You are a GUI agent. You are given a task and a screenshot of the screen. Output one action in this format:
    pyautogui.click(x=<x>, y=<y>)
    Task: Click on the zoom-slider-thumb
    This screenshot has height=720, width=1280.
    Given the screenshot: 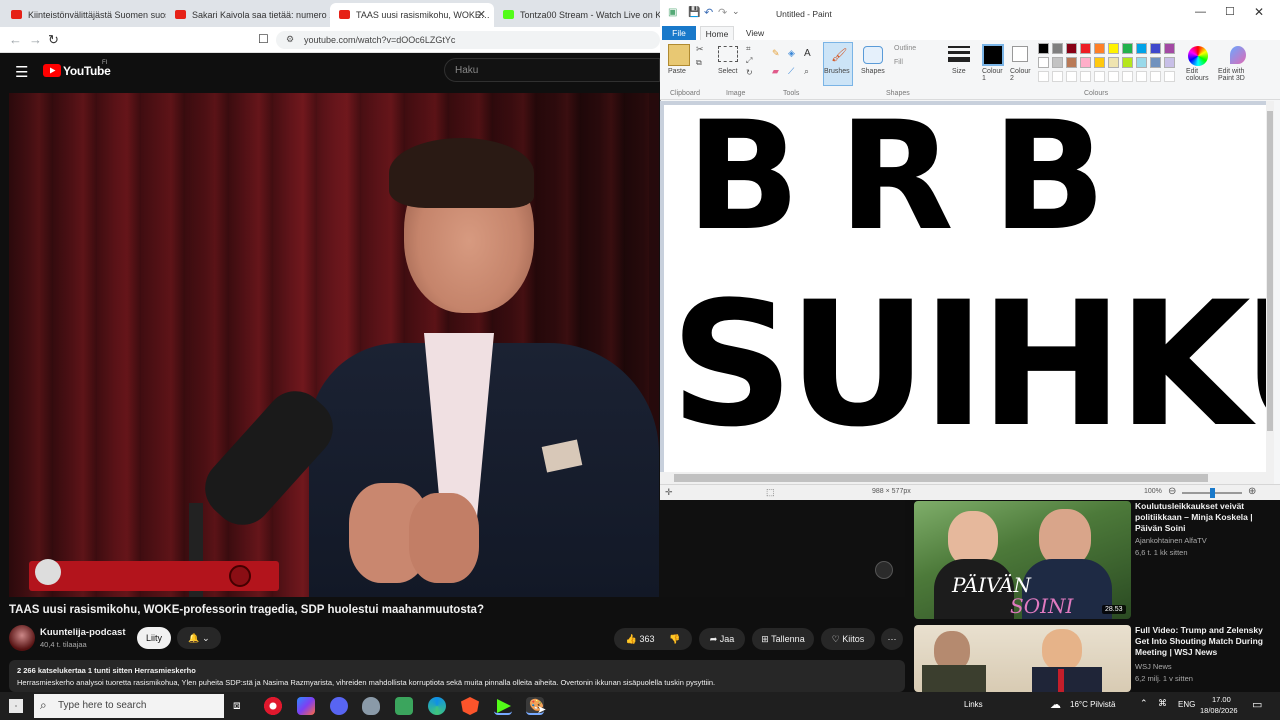 What is the action you would take?
    pyautogui.click(x=1212, y=493)
    